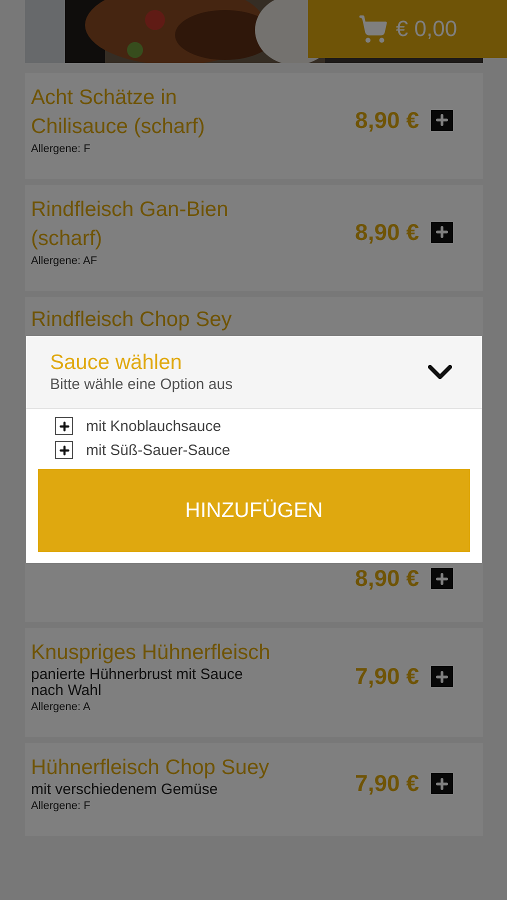 This screenshot has height=900, width=507. Describe the element at coordinates (64, 261) in the screenshot. I see `allergen-info: Allergene: AF` at that location.